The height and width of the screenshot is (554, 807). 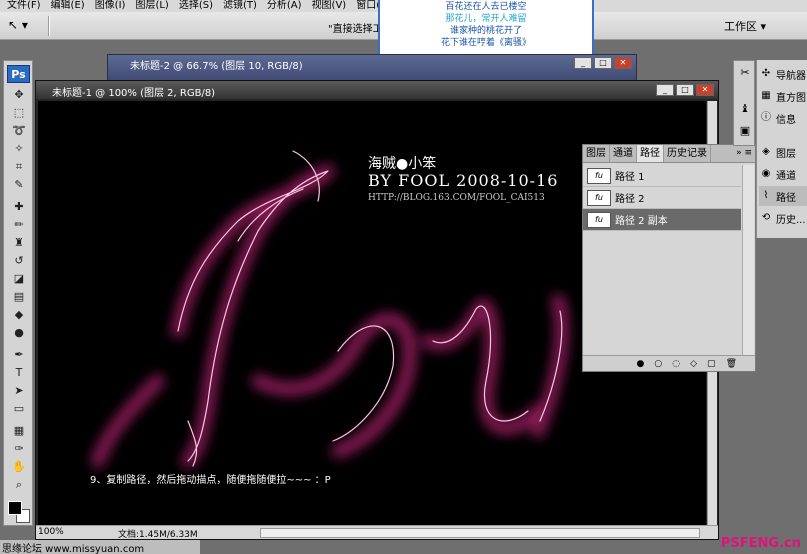 I want to click on history-brush-tool-icon: ↺, so click(x=19, y=261).